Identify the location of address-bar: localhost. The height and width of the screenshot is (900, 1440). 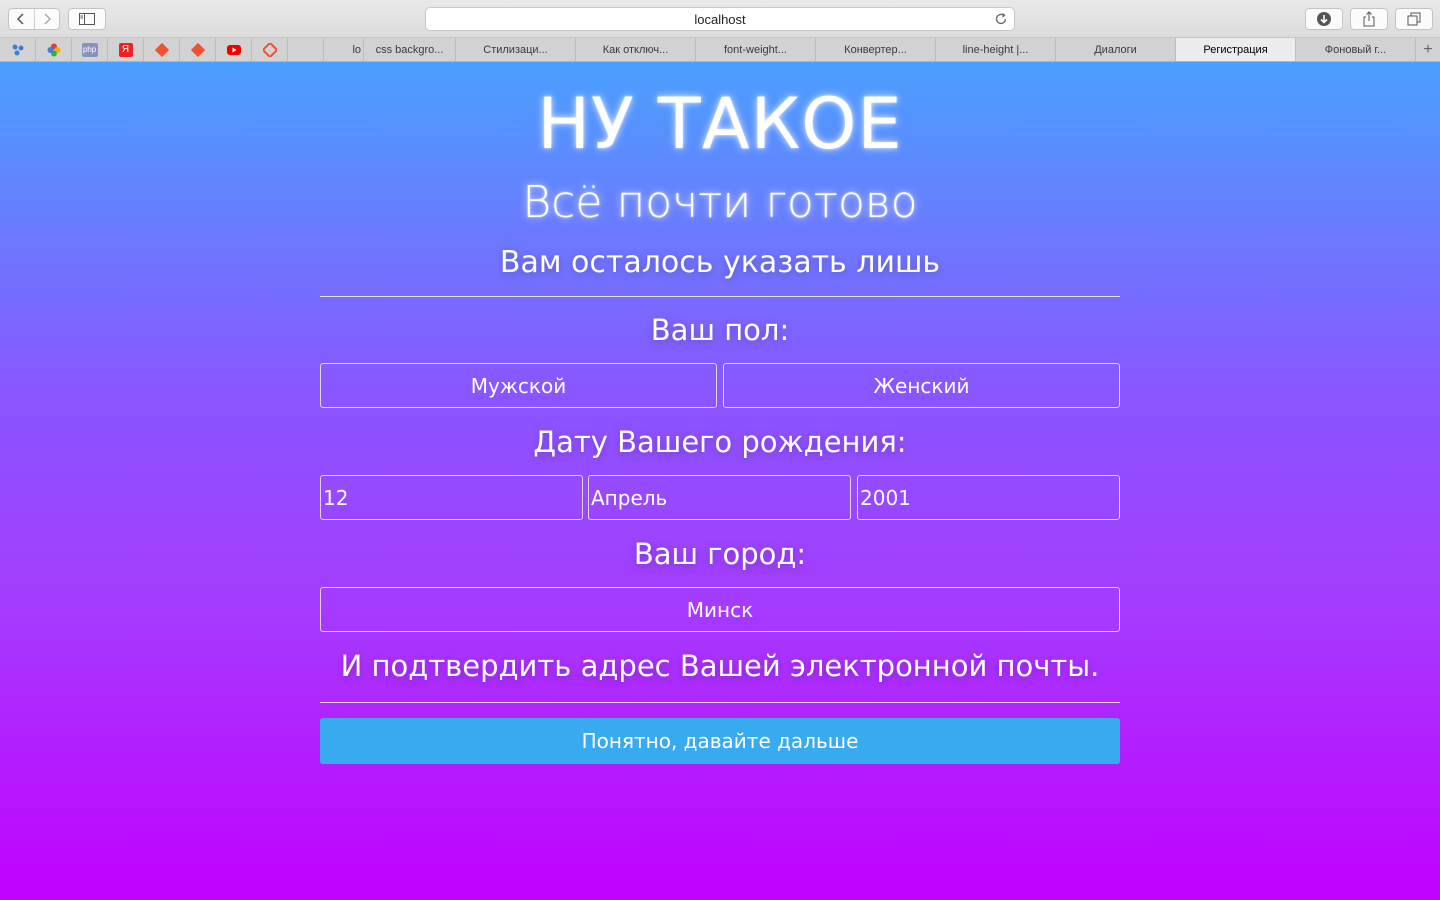
(720, 19).